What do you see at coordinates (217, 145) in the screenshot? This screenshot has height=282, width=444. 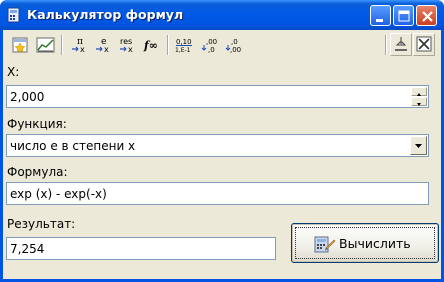 I see `function-select: число е в степени x` at bounding box center [217, 145].